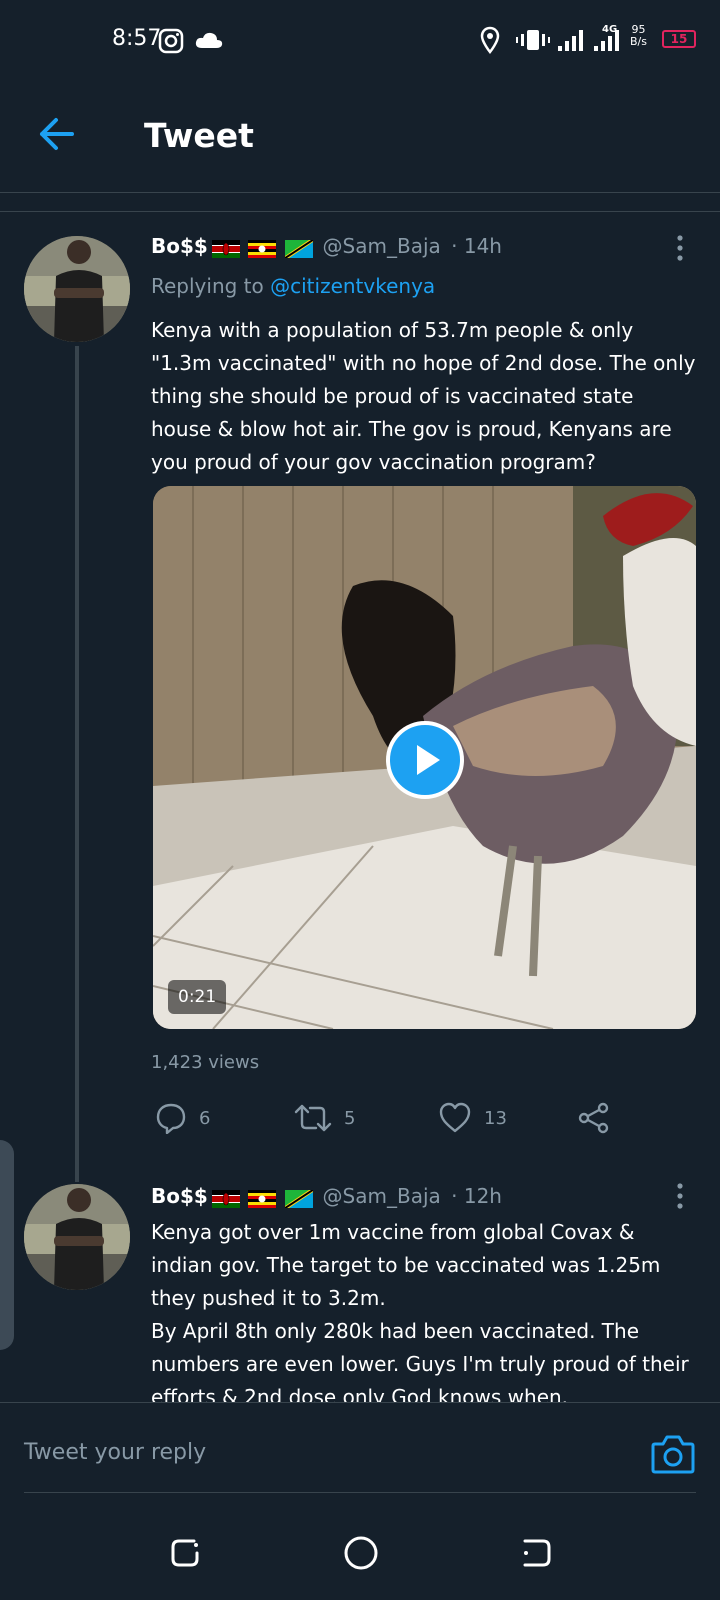  I want to click on tweet-timestamp: · 14h, so click(476, 246).